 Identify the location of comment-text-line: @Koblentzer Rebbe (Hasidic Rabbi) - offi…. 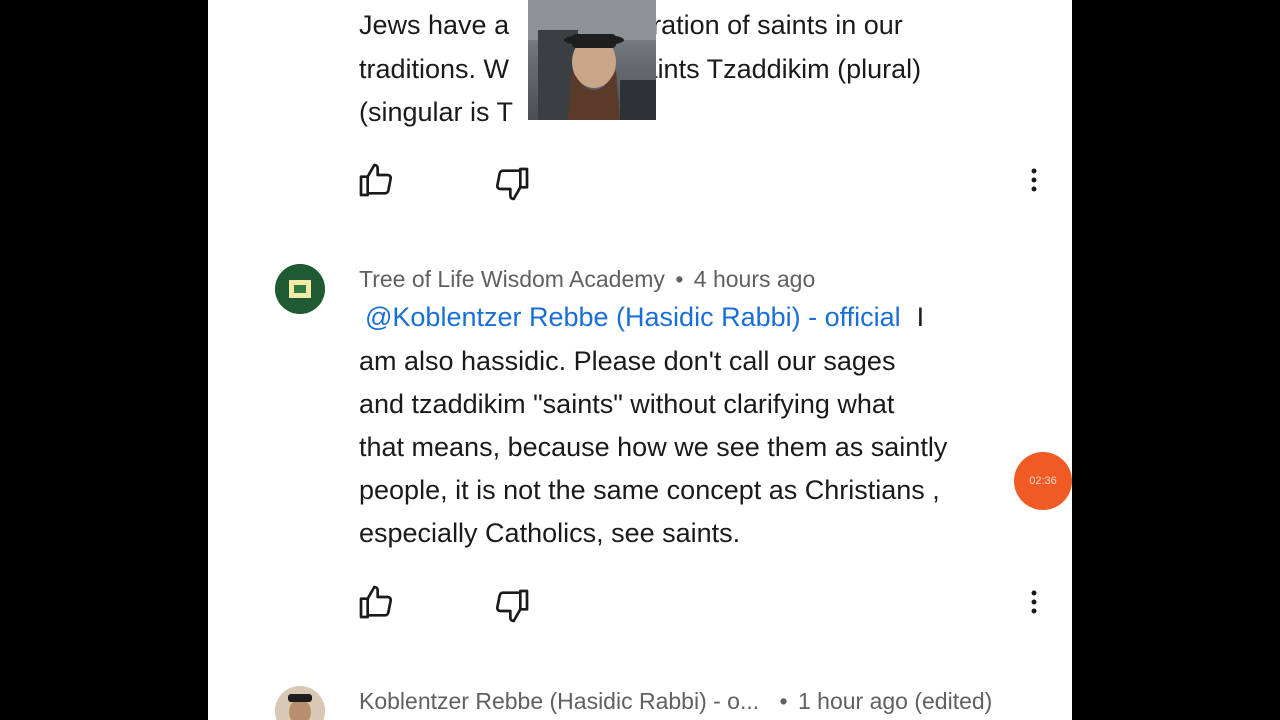
(645, 317).